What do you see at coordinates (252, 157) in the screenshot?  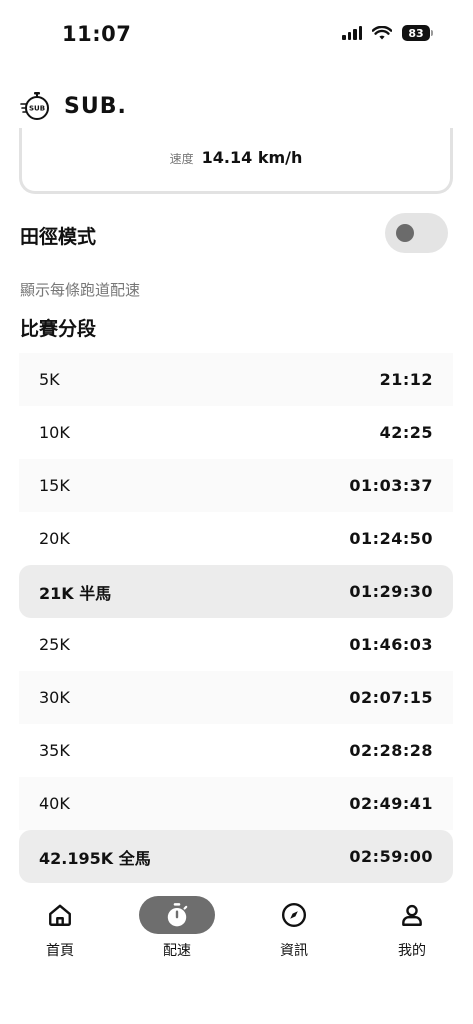 I see `speed-value: 14.14 km/h` at bounding box center [252, 157].